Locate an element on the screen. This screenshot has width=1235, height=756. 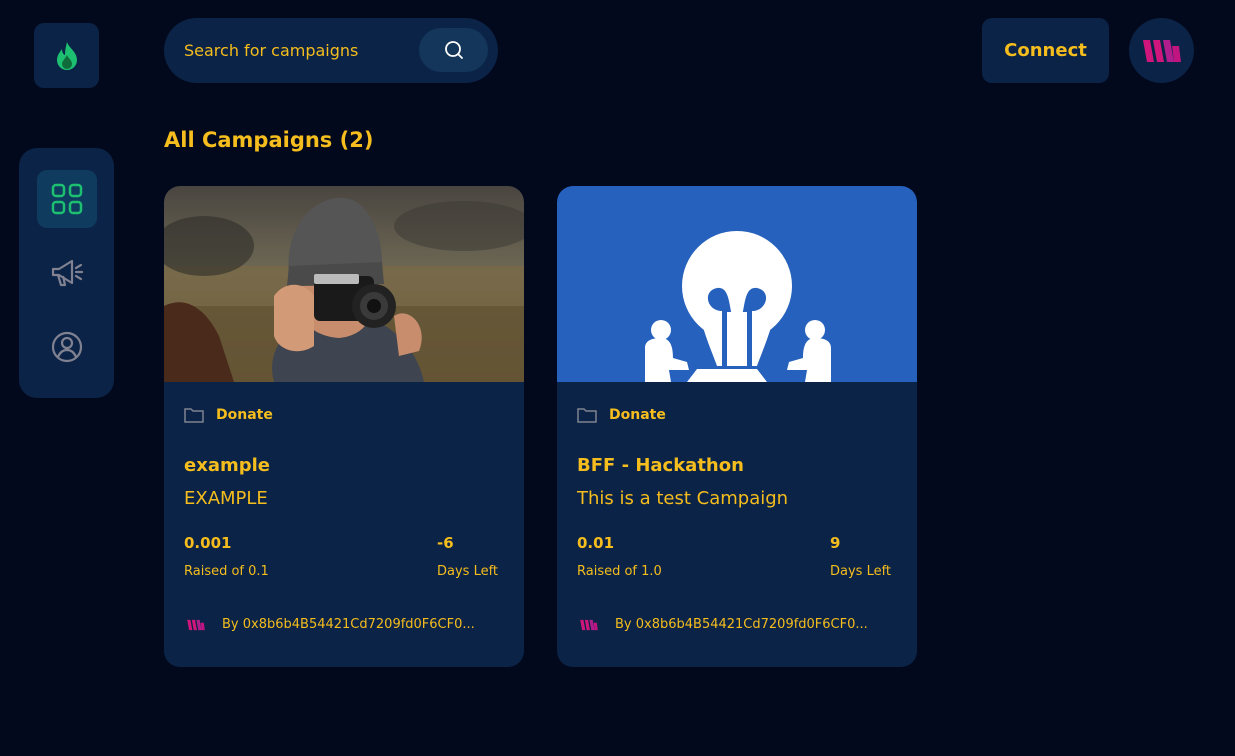
megaphone-icon is located at coordinates (67, 273).